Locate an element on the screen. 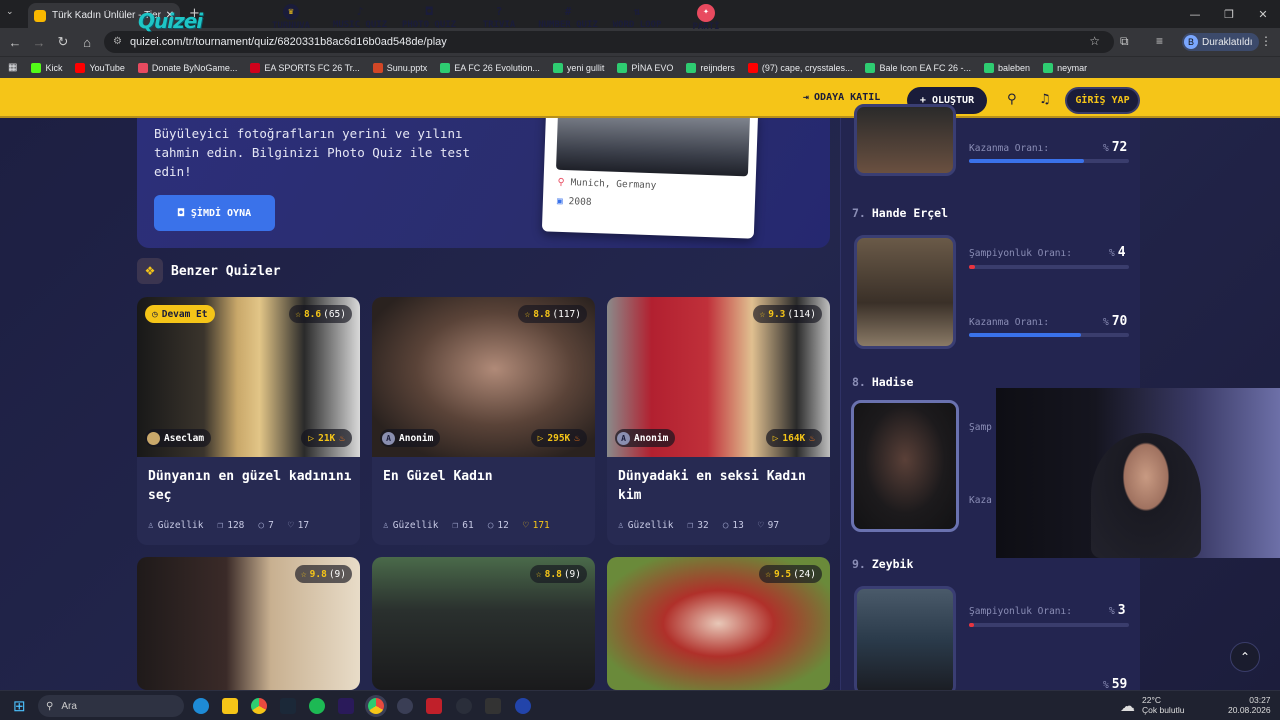 The image size is (1280, 720). join-room-label: ODAYA KATIL is located at coordinates (847, 97).